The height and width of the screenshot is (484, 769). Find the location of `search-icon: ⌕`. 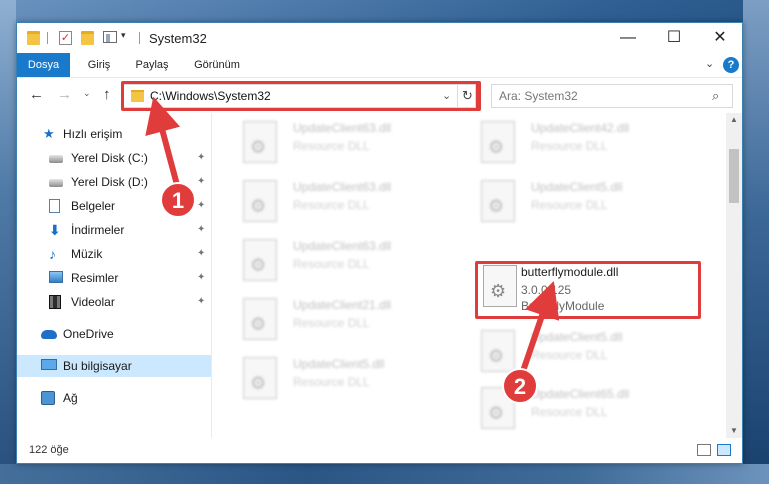

search-icon: ⌕ is located at coordinates (715, 96).